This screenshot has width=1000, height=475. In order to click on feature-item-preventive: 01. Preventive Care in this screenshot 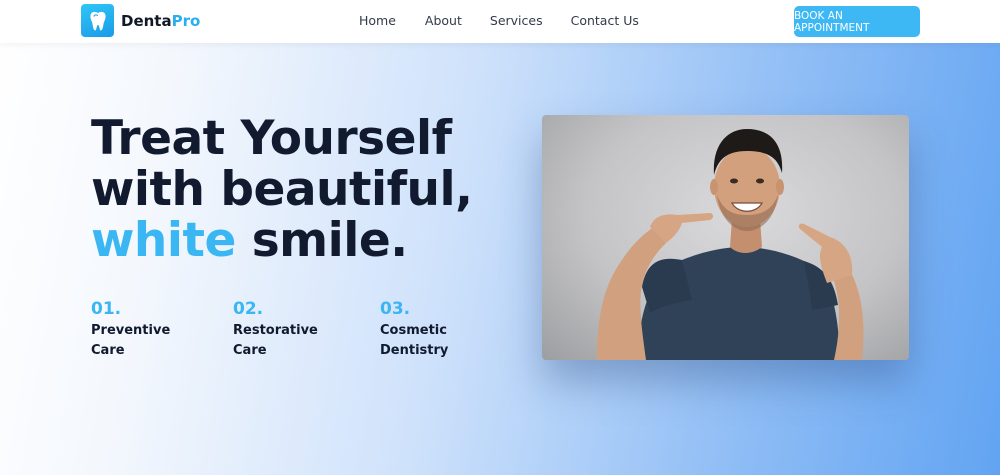, I will do `click(151, 329)`.